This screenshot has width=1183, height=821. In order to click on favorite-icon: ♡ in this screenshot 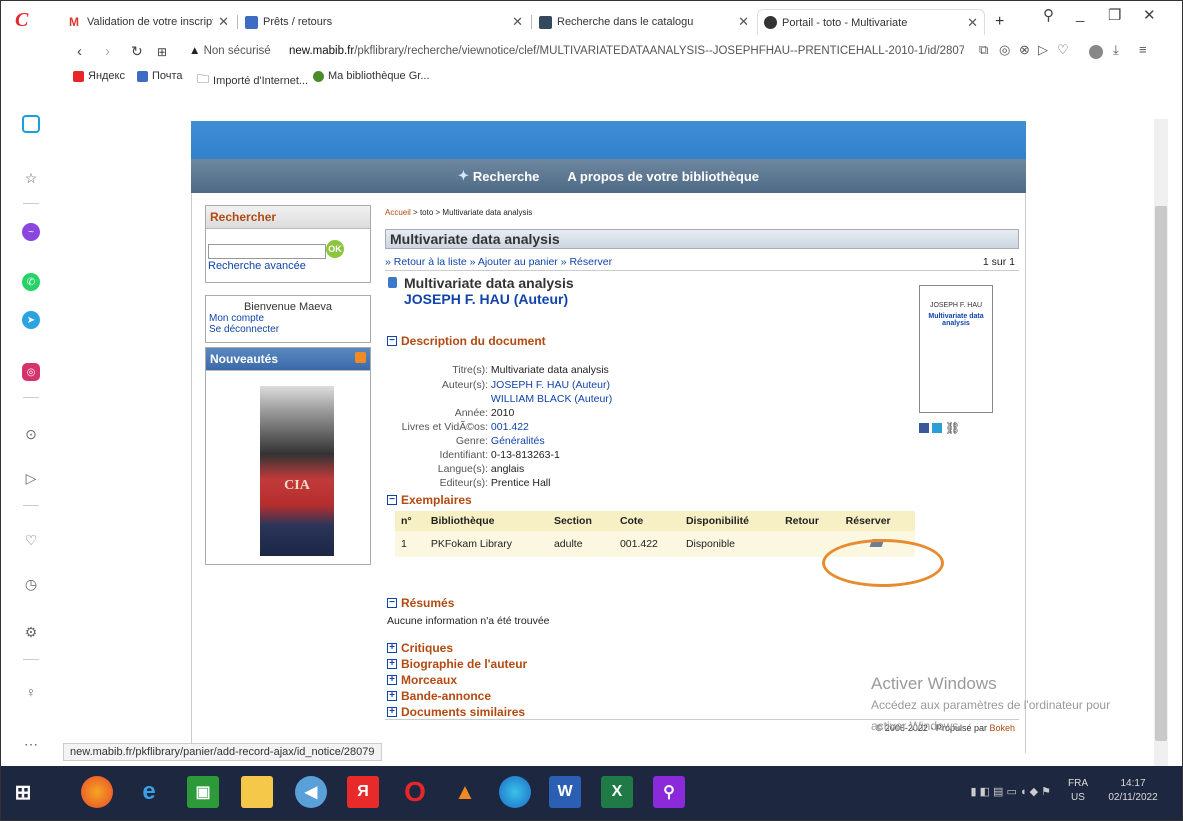, I will do `click(1063, 50)`.